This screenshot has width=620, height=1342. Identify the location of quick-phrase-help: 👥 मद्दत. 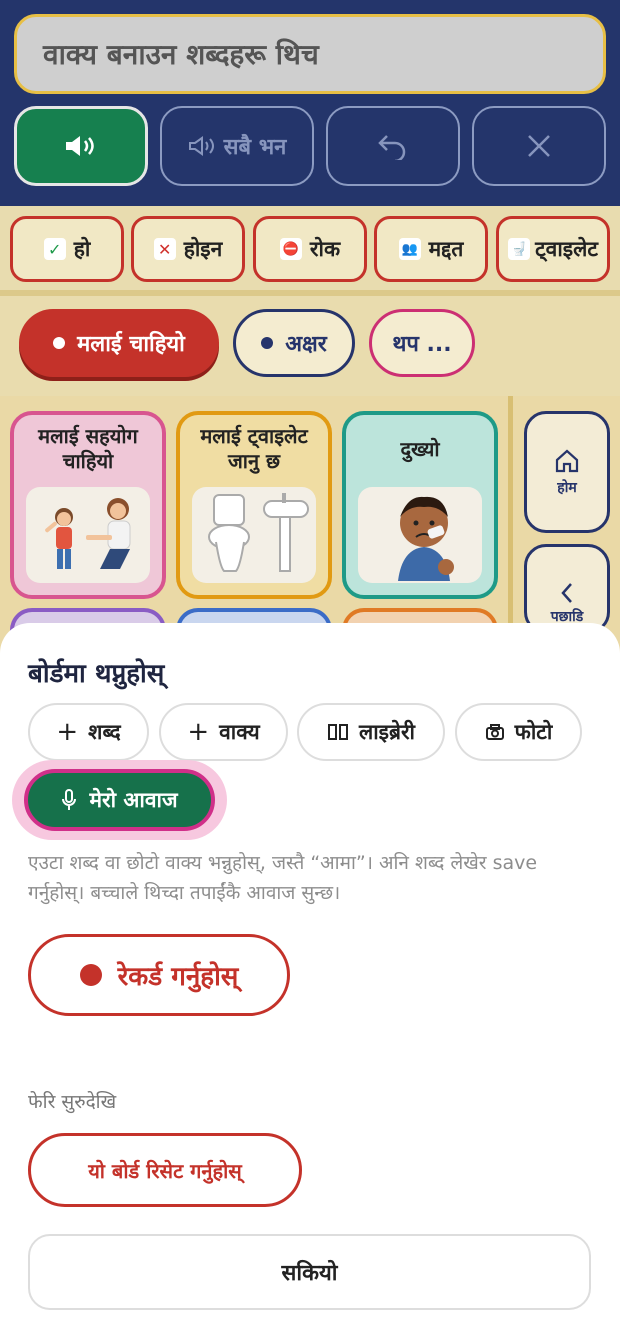
(431, 249).